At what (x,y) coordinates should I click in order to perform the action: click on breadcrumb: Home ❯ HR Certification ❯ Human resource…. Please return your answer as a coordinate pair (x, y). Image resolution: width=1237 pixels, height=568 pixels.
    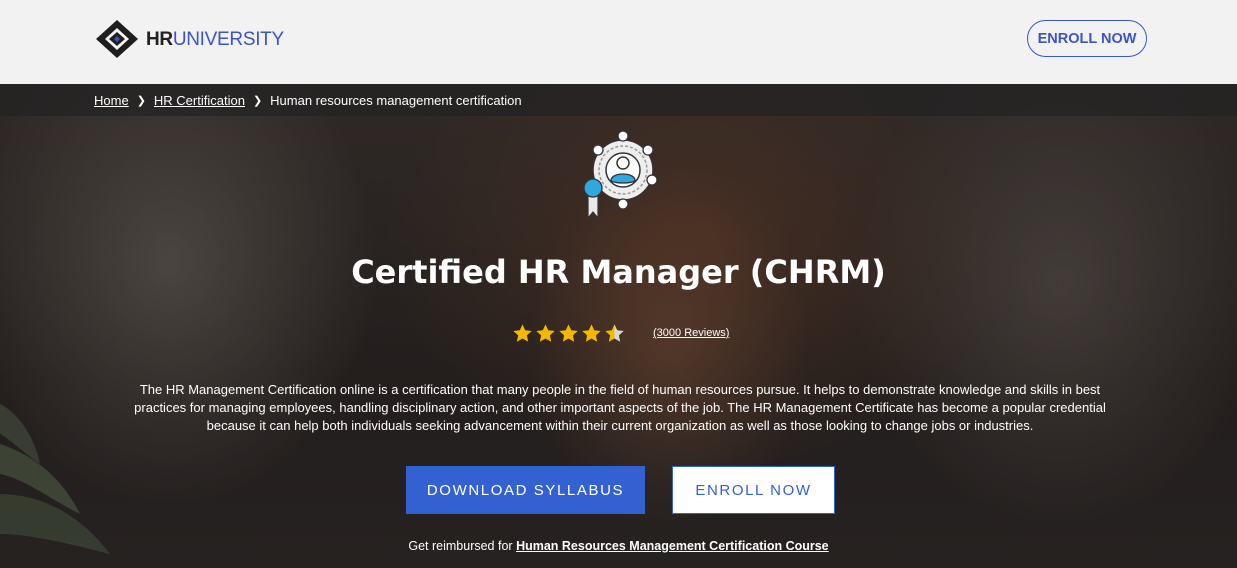
    Looking at the image, I should click on (618, 100).